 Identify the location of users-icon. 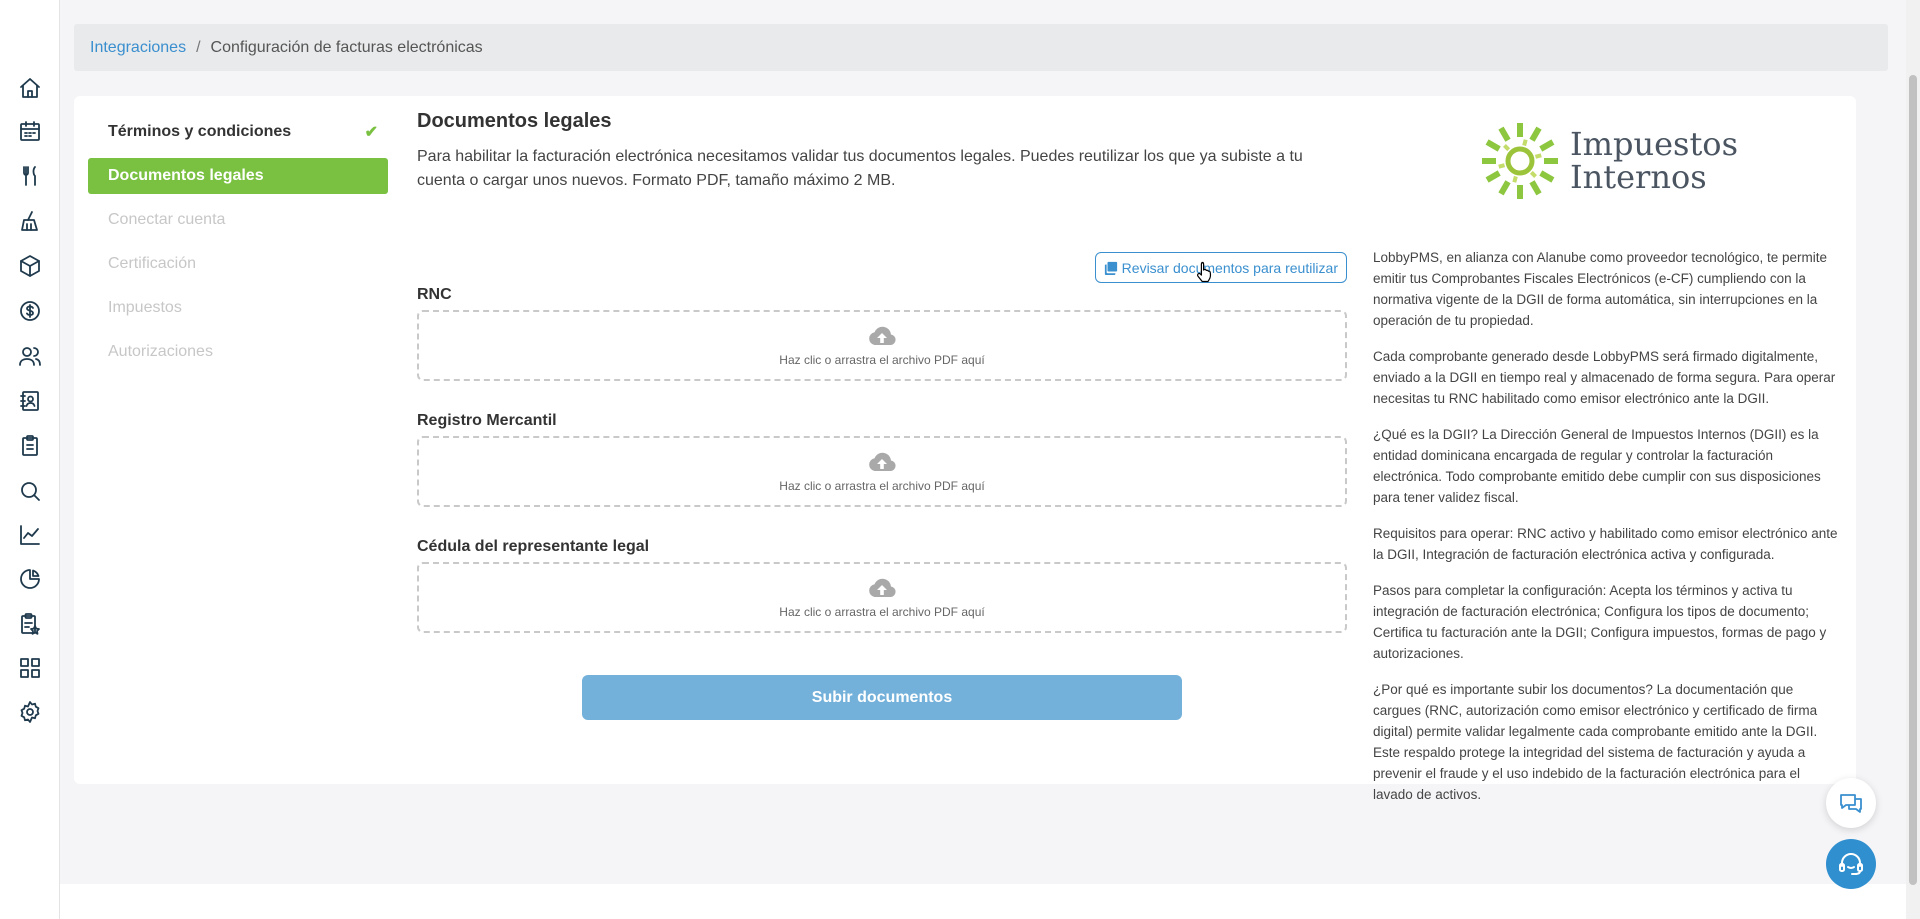
(30, 356).